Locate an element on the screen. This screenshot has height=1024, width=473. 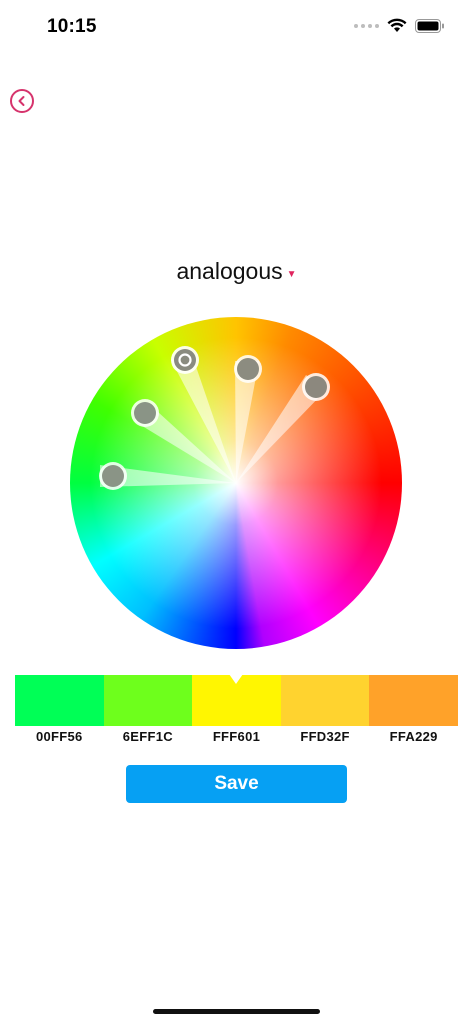
caret-down-icon: ▼ is located at coordinates (291, 275).